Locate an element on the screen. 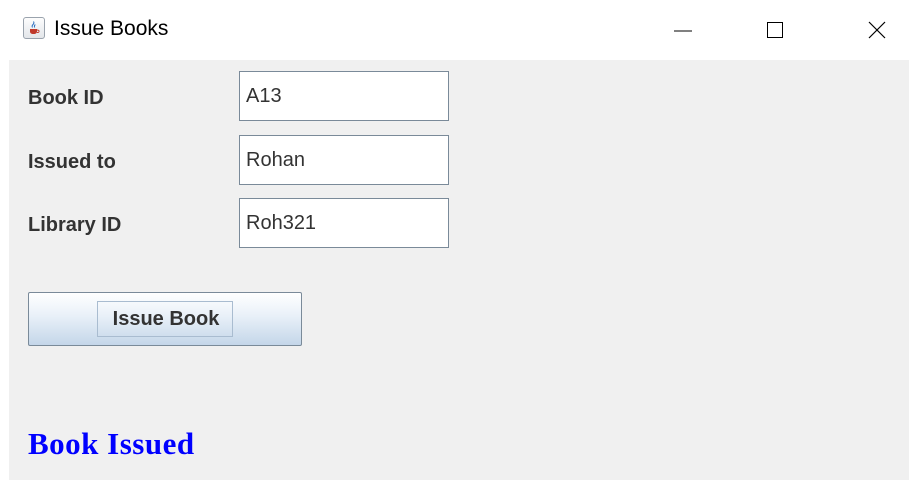 This screenshot has width=909, height=480. issue-book-button: Issue Book is located at coordinates (165, 319).